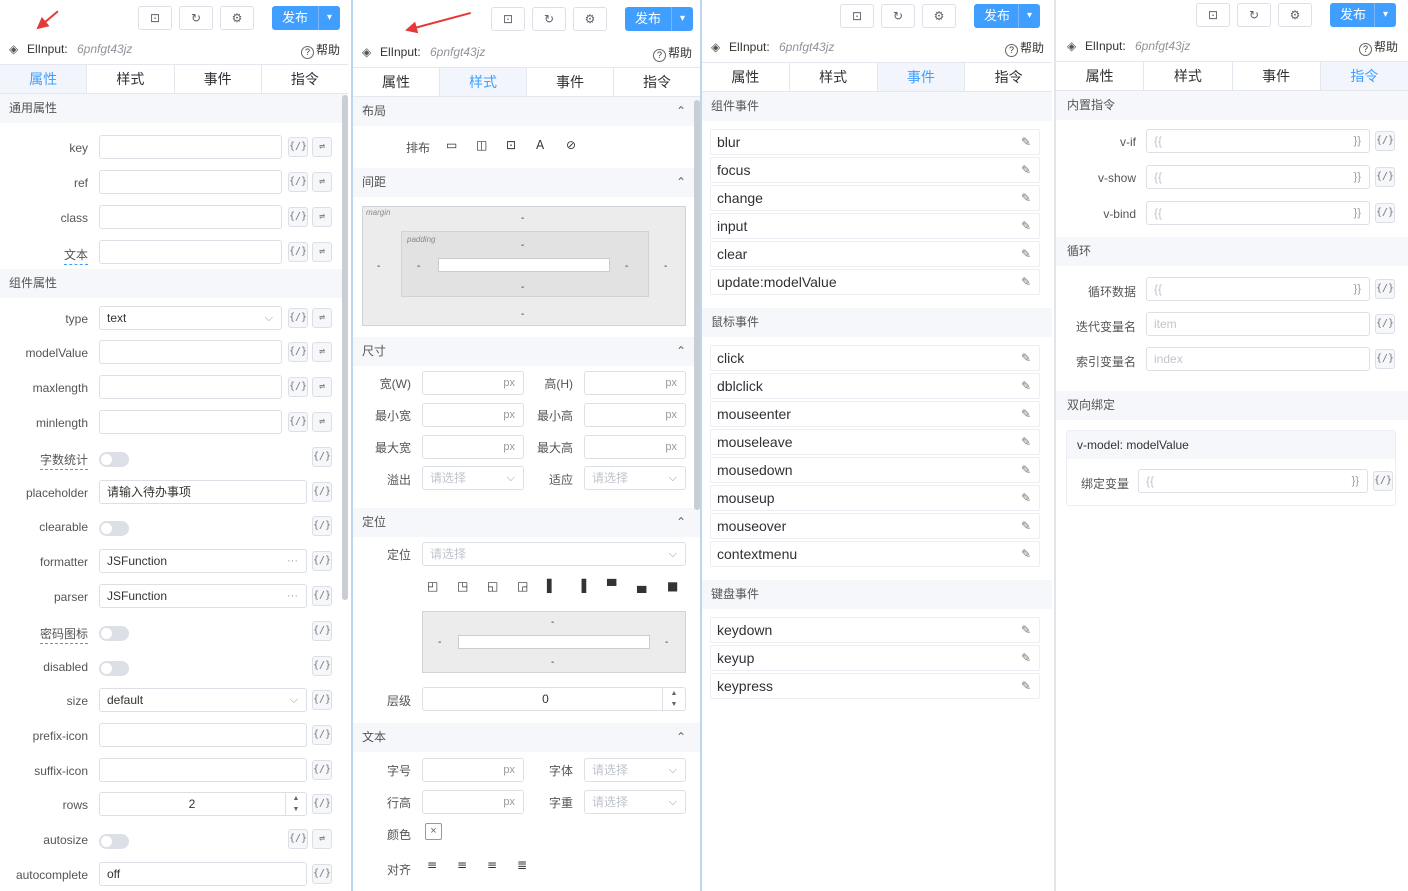  Describe the element at coordinates (875, 442) in the screenshot. I see `event-mouseleave: mouseleave ✎` at that location.